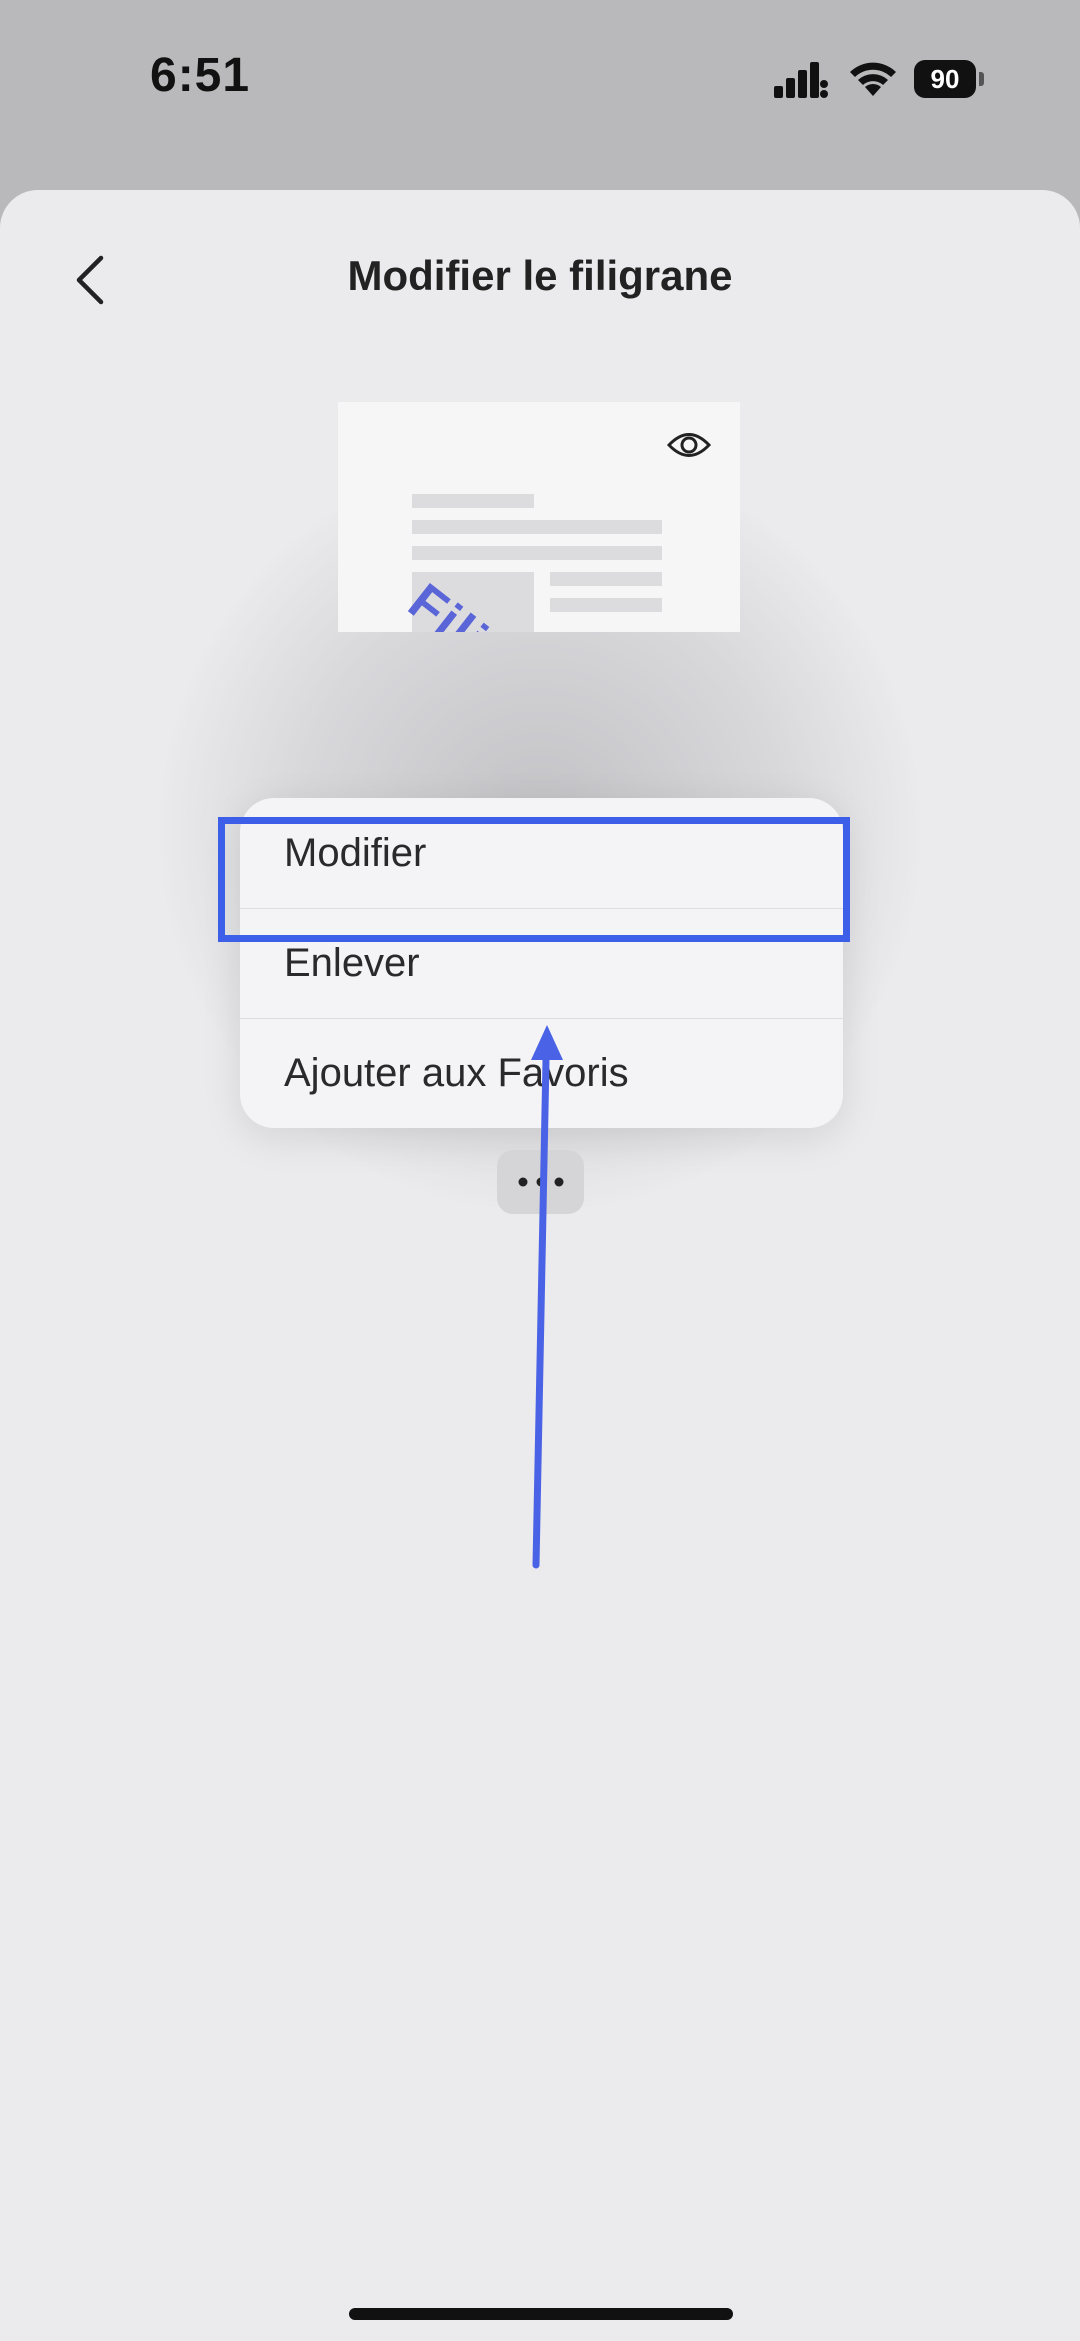 This screenshot has height=2341, width=1080. Describe the element at coordinates (352, 962) in the screenshot. I see `menu-item-label: Enlever` at that location.